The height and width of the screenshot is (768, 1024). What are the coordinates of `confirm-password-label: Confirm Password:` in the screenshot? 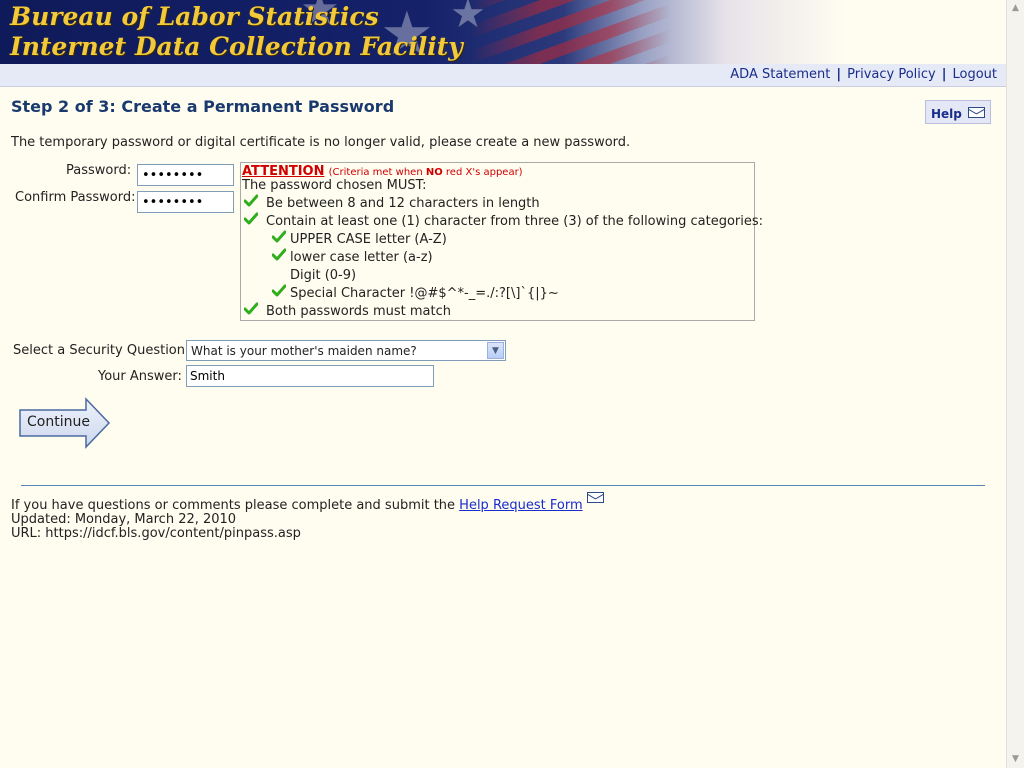 It's located at (75, 197).